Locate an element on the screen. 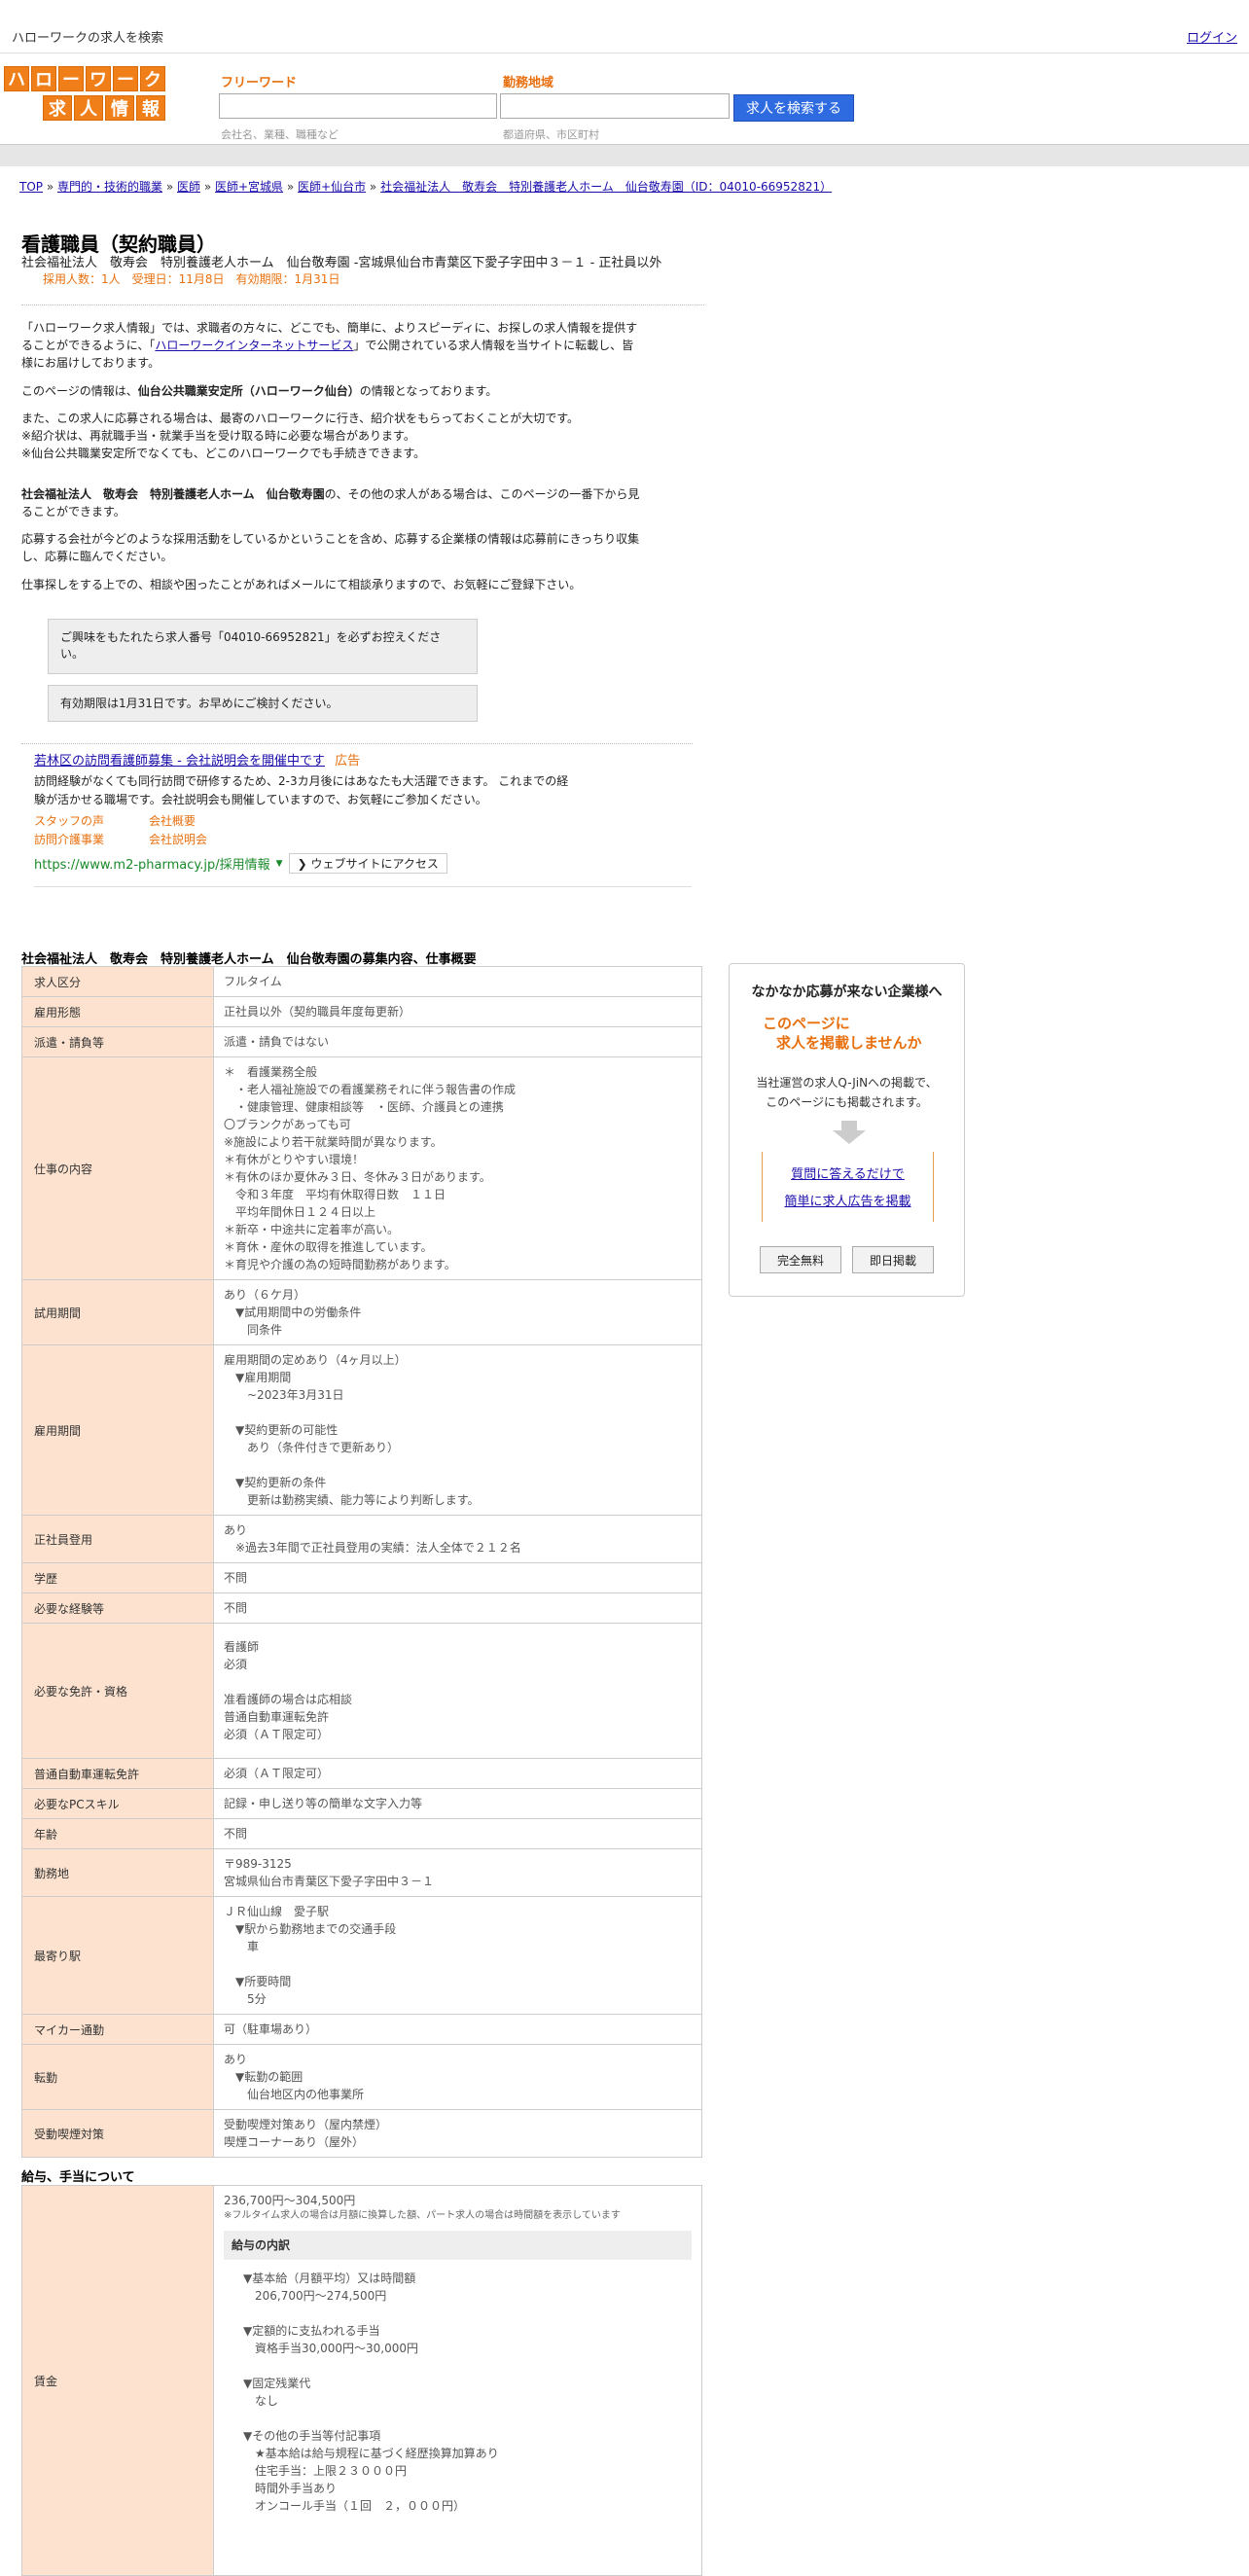 This screenshot has height=2576, width=1249. breadcrumb-link: 医師+宮城県 is located at coordinates (249, 187).